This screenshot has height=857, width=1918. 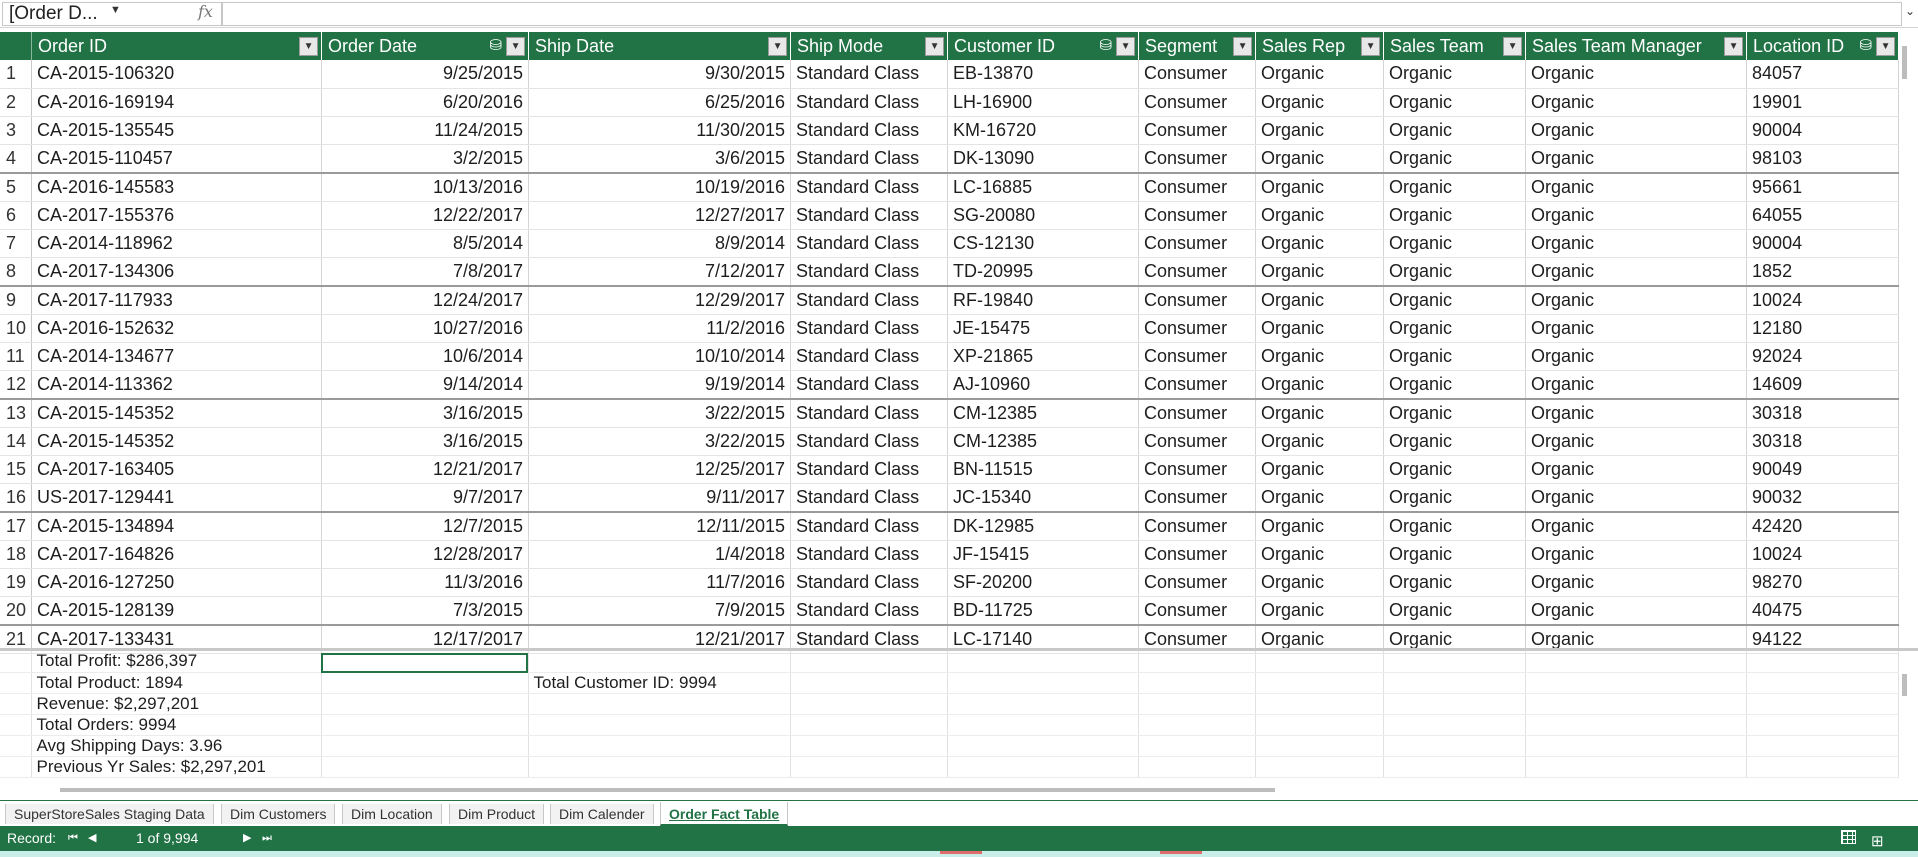 What do you see at coordinates (16, 74) in the screenshot?
I see `row-number: 1` at bounding box center [16, 74].